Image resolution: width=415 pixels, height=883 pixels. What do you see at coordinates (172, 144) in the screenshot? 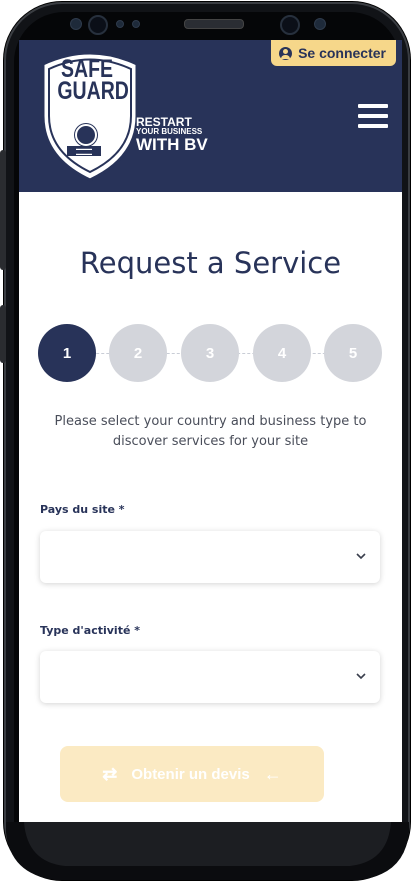
I see `tagline-bv: WITH BV` at bounding box center [172, 144].